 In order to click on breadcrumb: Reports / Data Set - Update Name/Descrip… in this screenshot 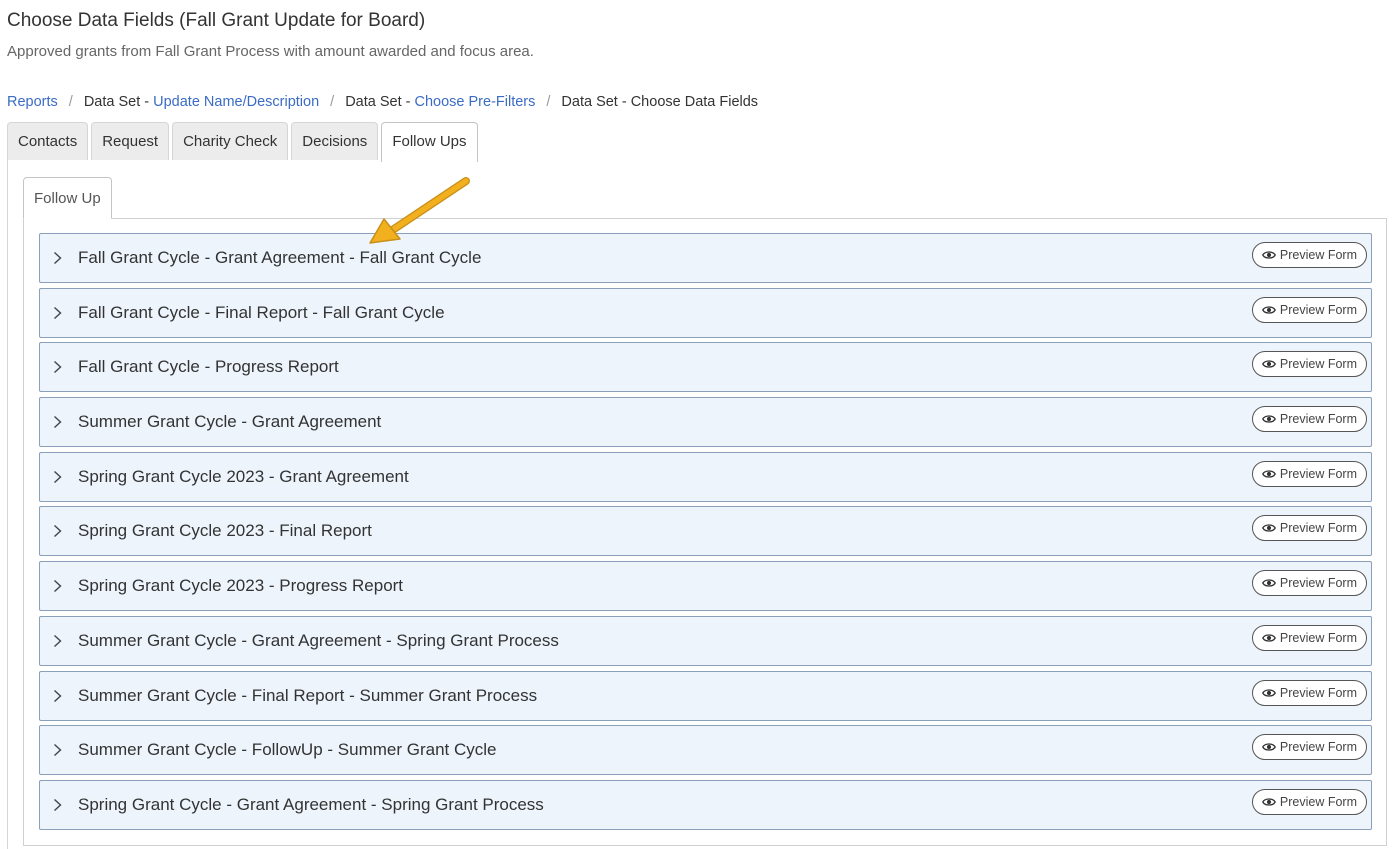, I will do `click(382, 102)`.